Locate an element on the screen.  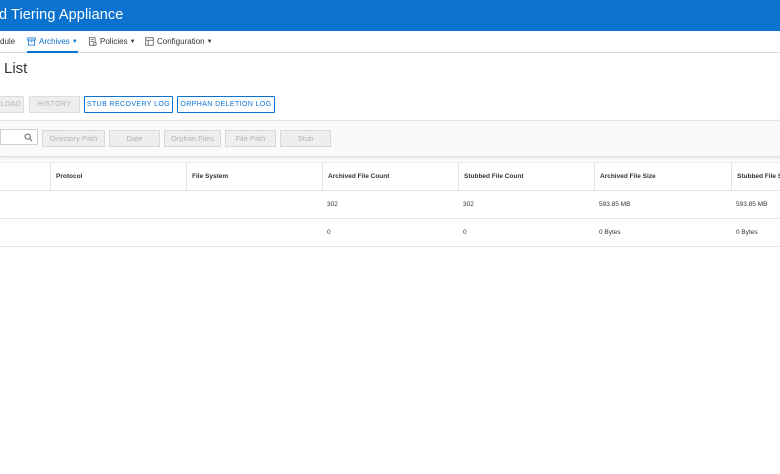
orphan-deletion-log-button: ORPHAN DELETION LOG is located at coordinates (226, 104).